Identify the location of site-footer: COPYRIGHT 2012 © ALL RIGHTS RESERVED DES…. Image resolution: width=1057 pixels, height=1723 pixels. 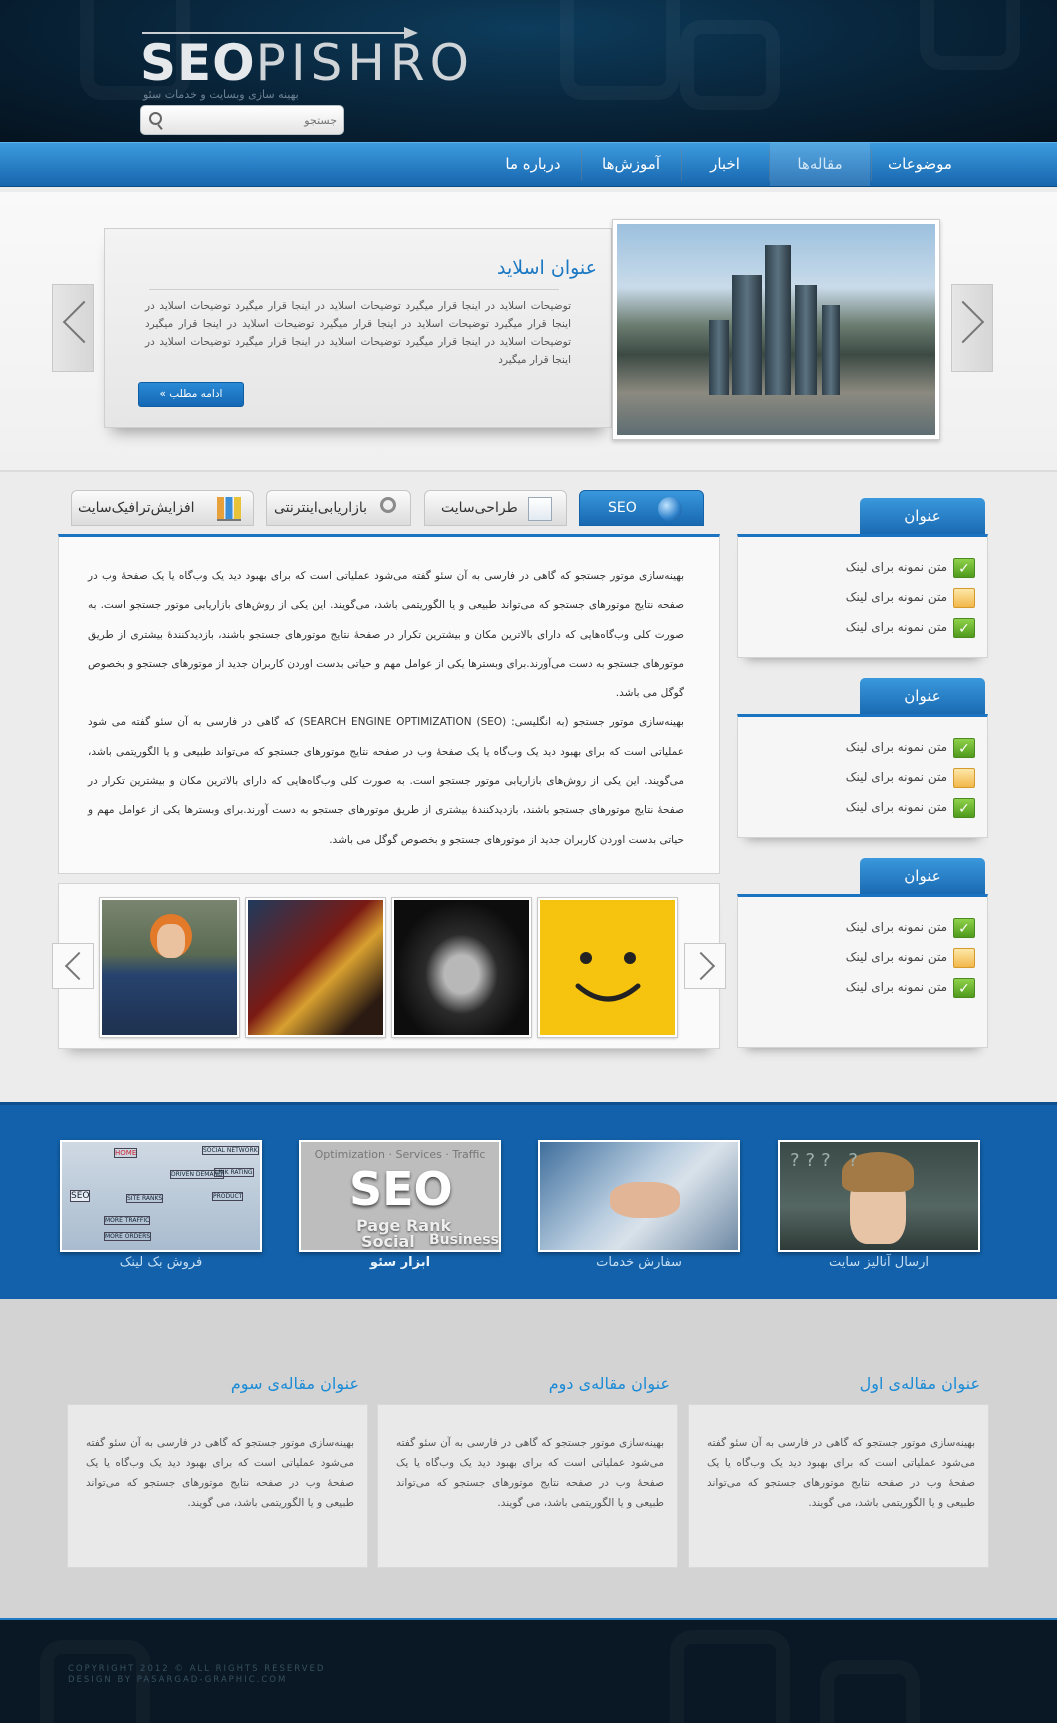
(528, 1670).